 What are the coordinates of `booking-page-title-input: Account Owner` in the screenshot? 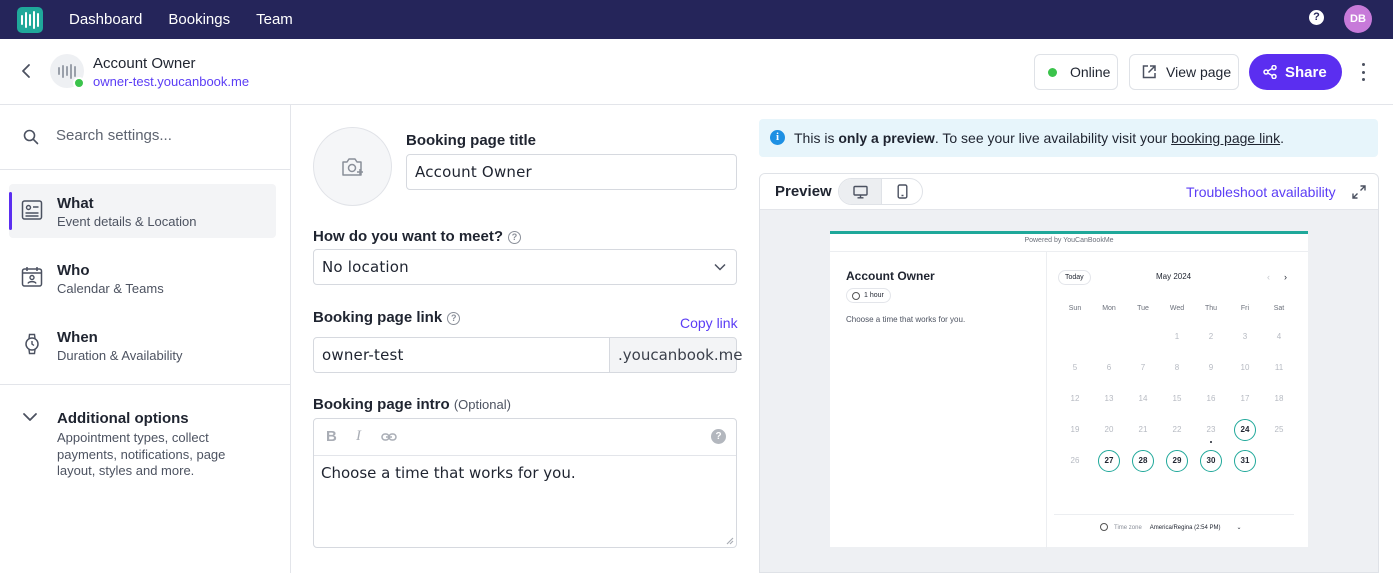 It's located at (571, 172).